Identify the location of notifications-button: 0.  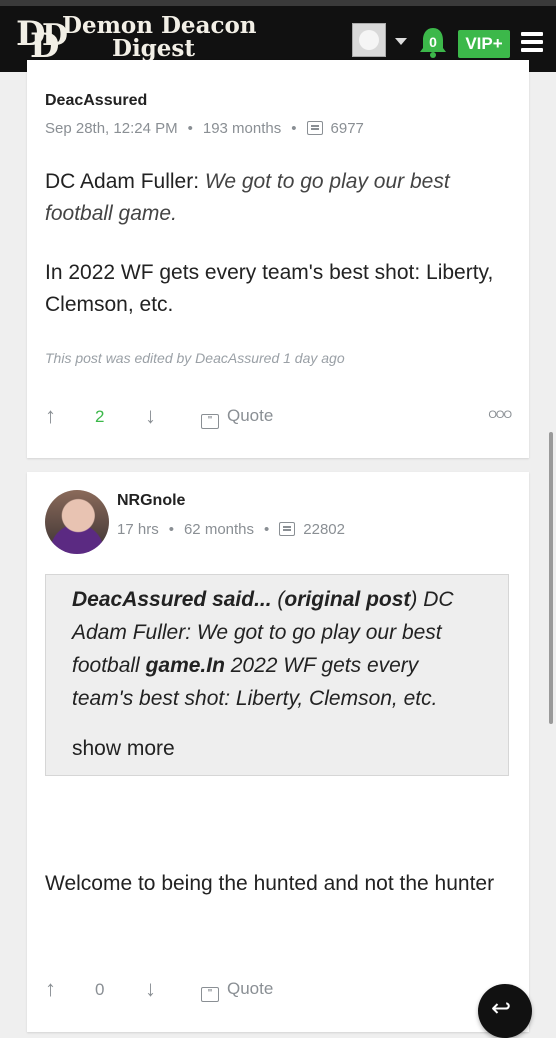
(433, 43).